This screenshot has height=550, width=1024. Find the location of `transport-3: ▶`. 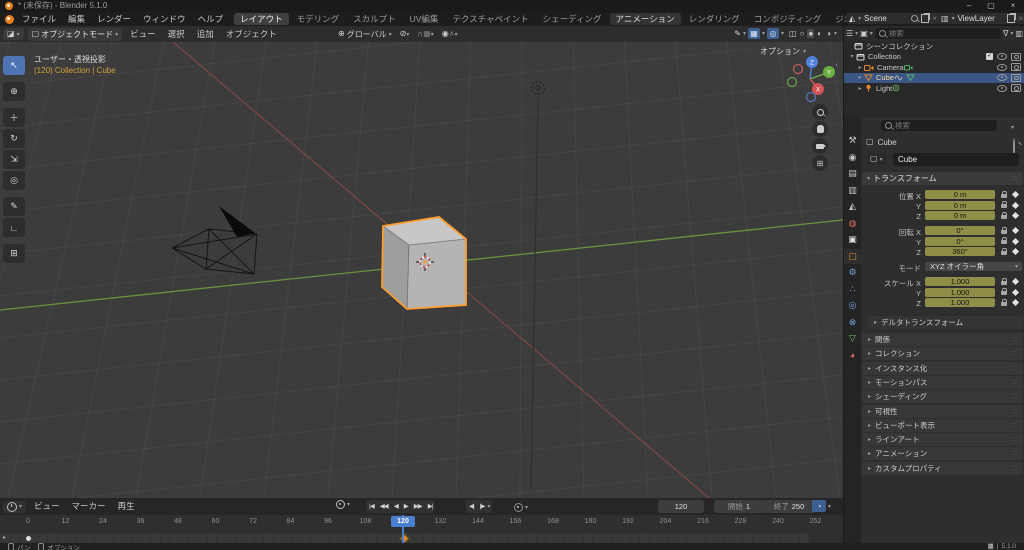

transport-3: ▶ is located at coordinates (406, 506).